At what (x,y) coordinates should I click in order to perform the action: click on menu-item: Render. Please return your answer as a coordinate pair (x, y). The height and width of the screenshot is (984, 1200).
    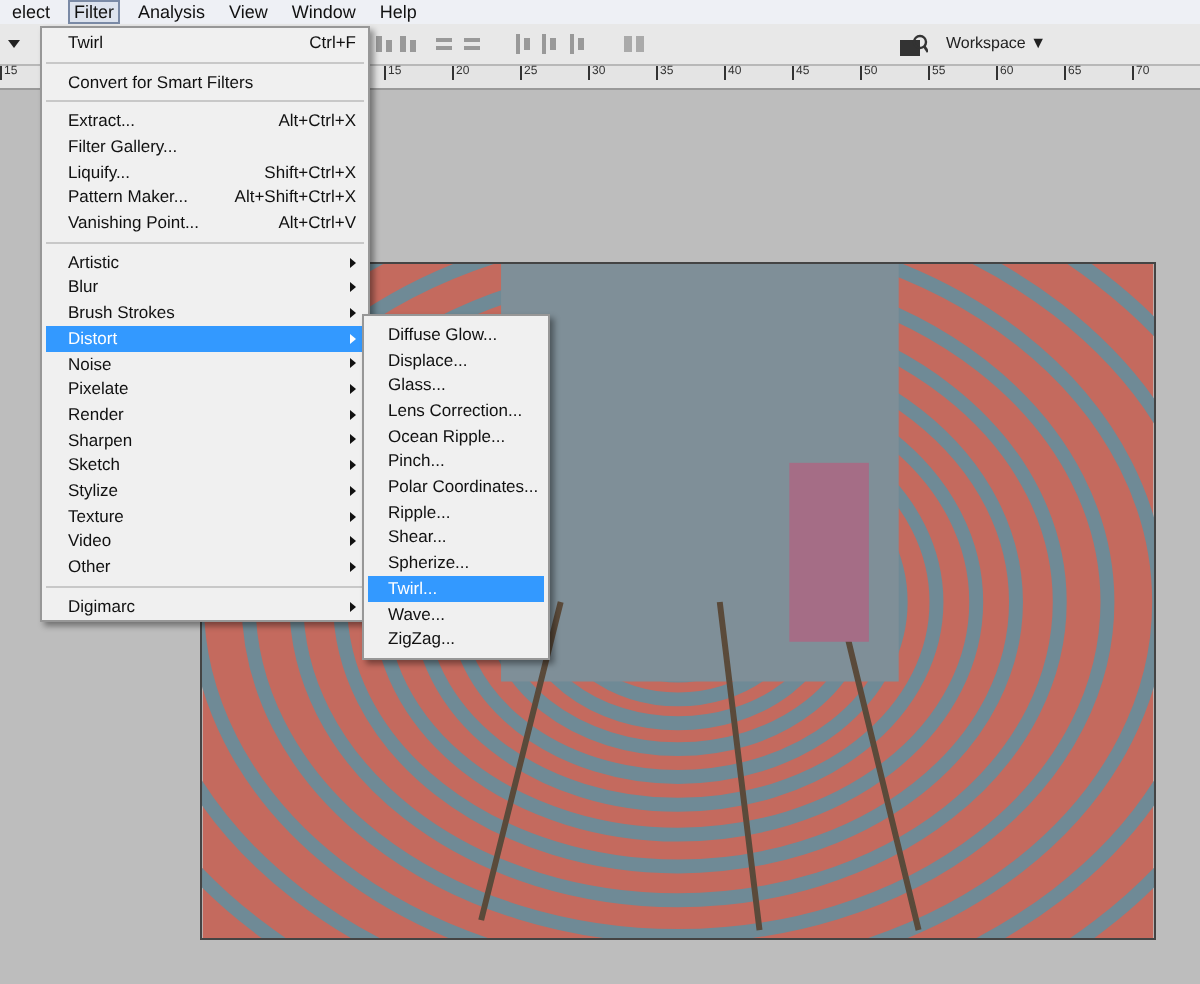
    Looking at the image, I should click on (205, 414).